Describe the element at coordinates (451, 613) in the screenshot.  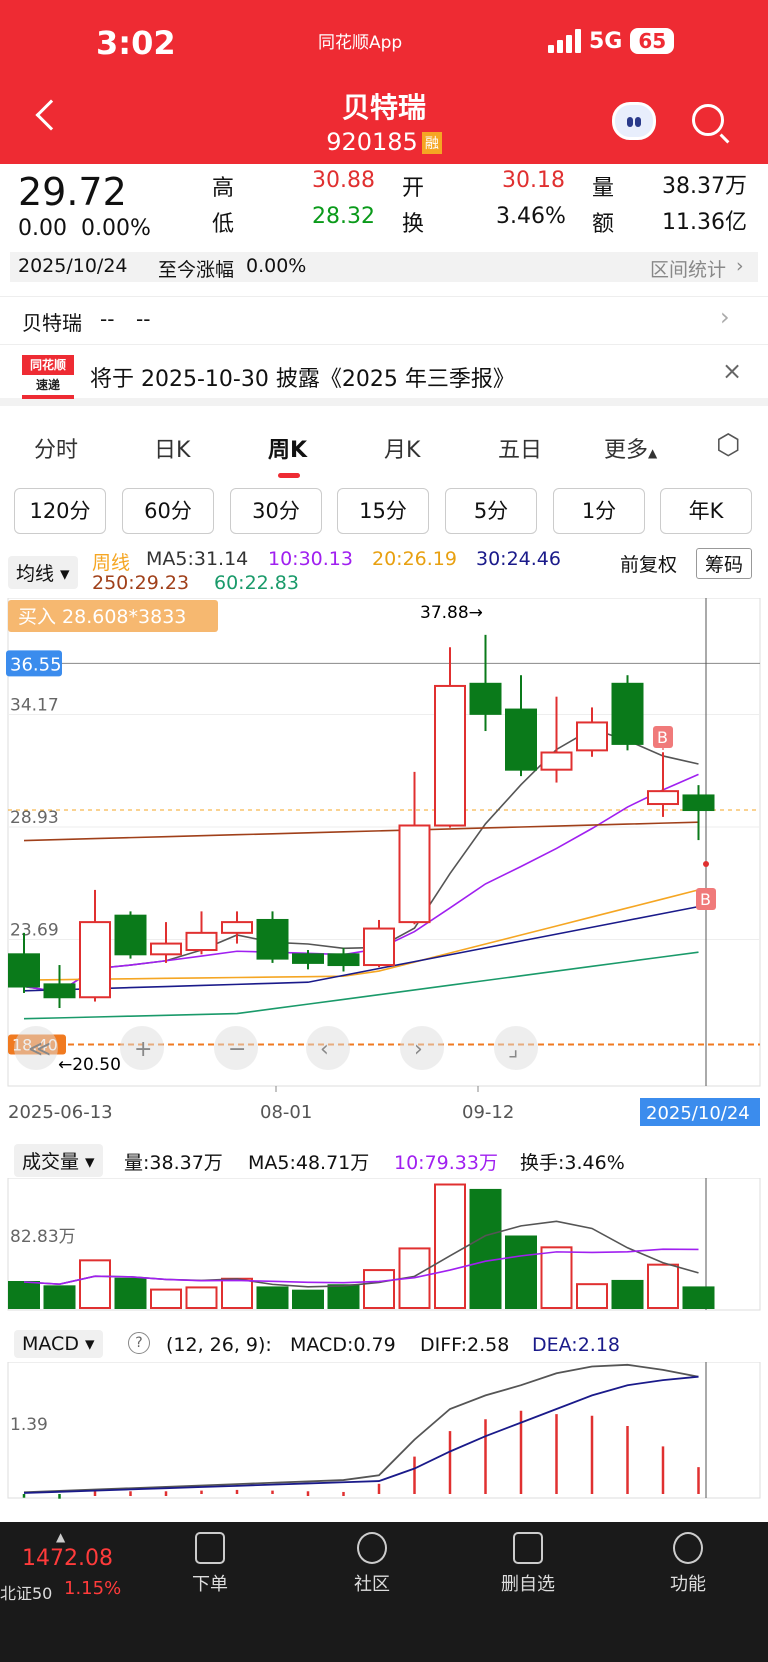
I see `max-price-label: 37.88→` at that location.